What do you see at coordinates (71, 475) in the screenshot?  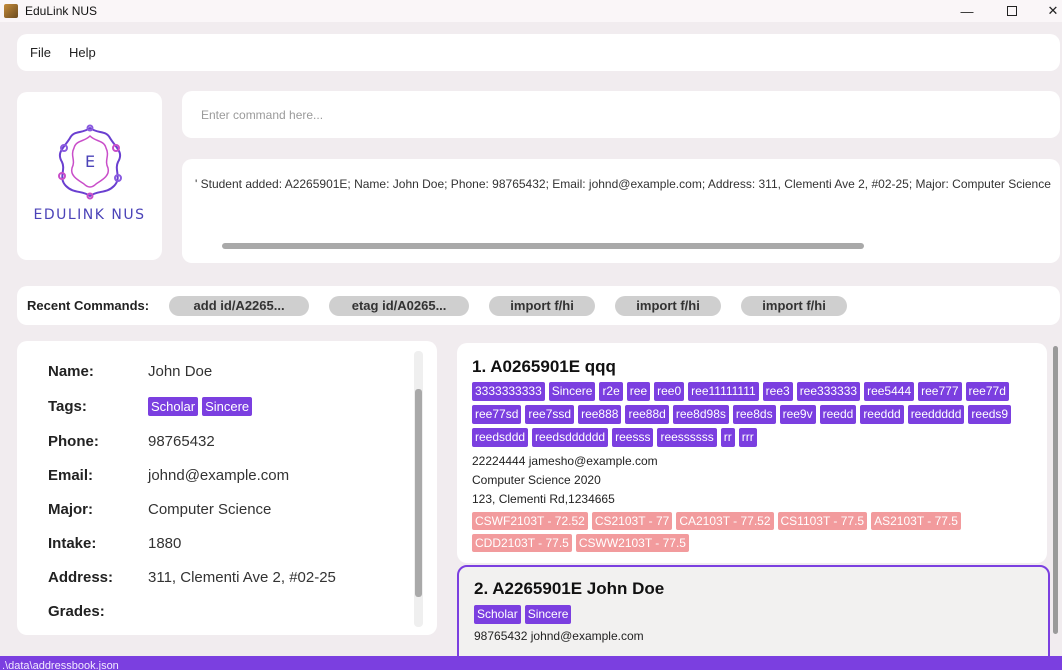 I see `detail-email-label: Email:` at bounding box center [71, 475].